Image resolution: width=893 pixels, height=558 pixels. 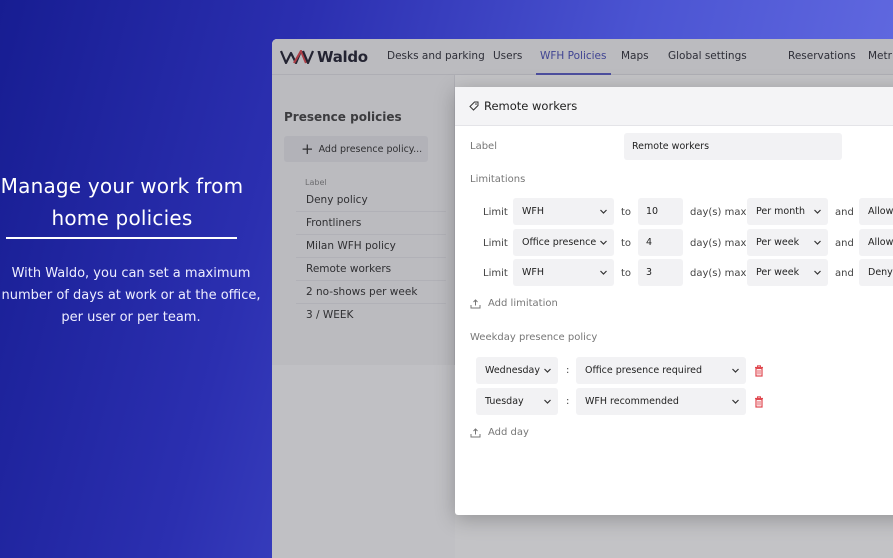 I want to click on promo-title-line-2: home policies, so click(x=122, y=218).